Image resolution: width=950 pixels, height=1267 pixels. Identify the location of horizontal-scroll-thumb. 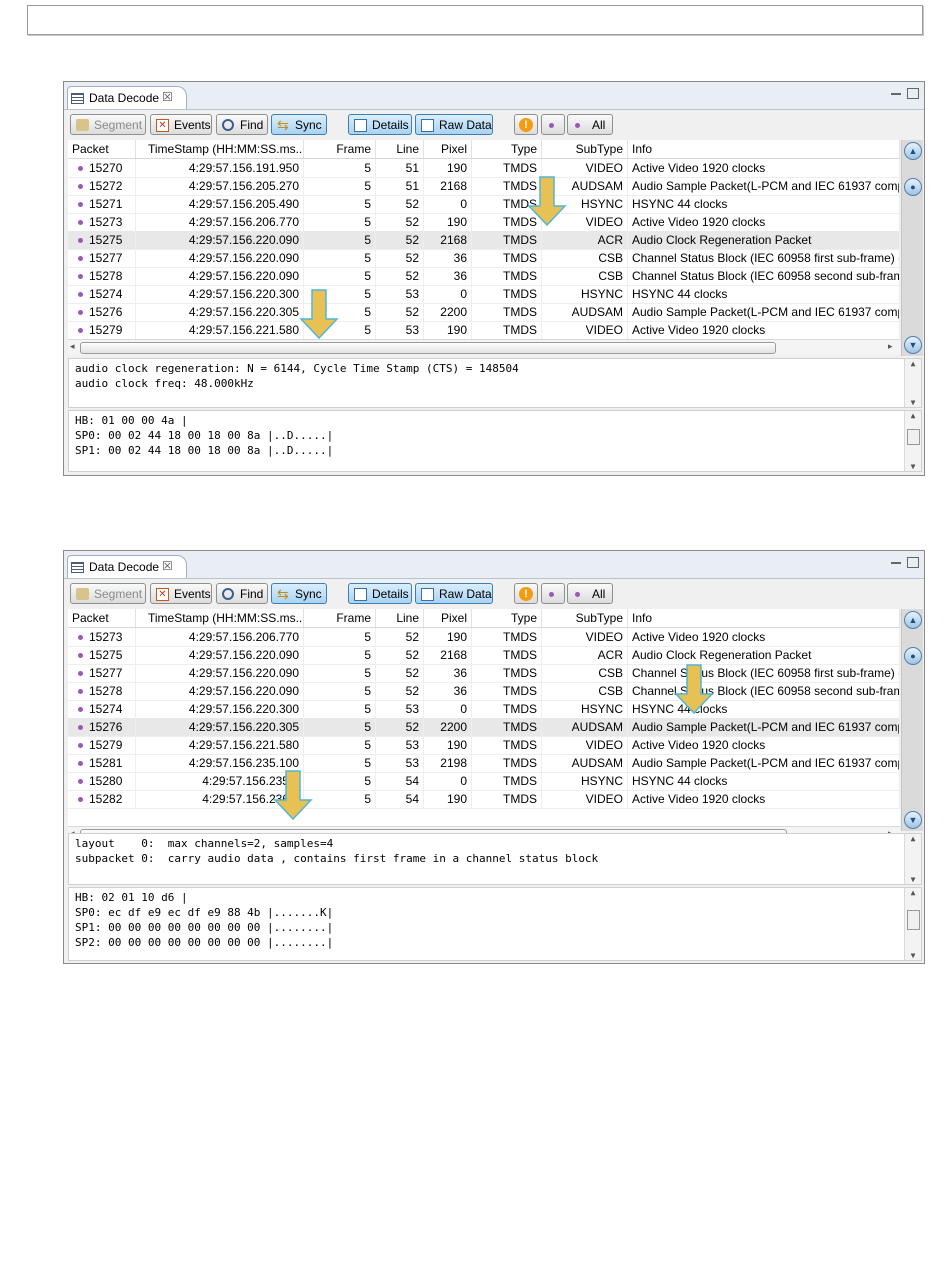
(428, 348).